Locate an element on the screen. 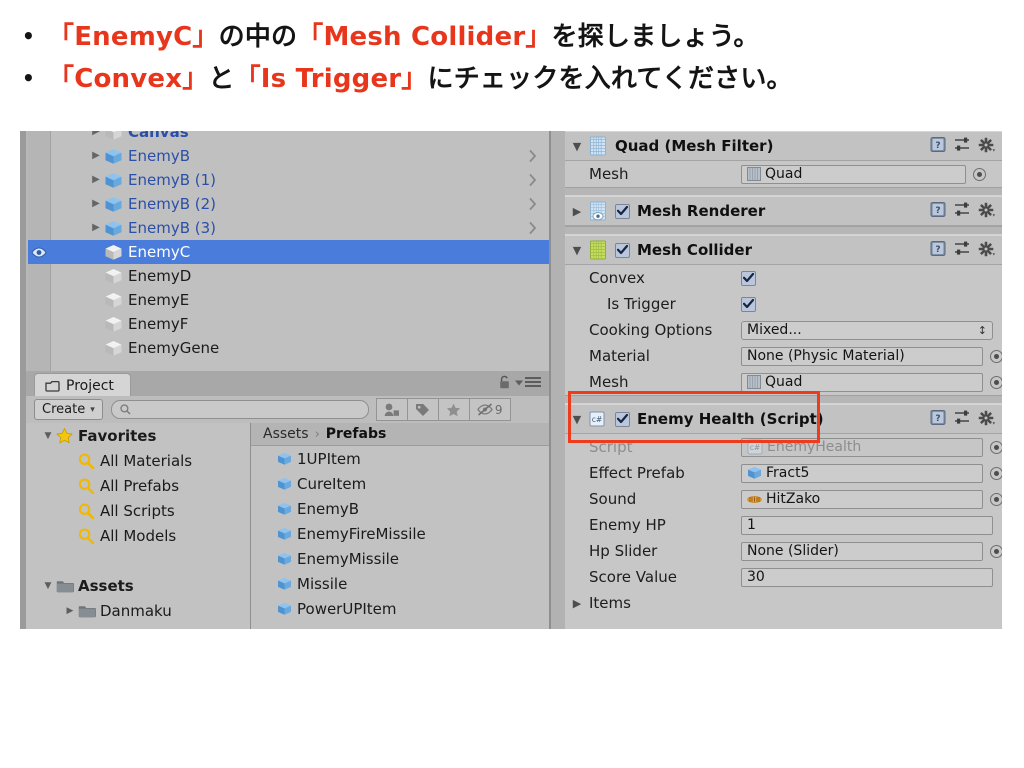 Image resolution: width=1024 pixels, height=768 pixels. field-sound: Sound HitZako is located at coordinates (783, 499).